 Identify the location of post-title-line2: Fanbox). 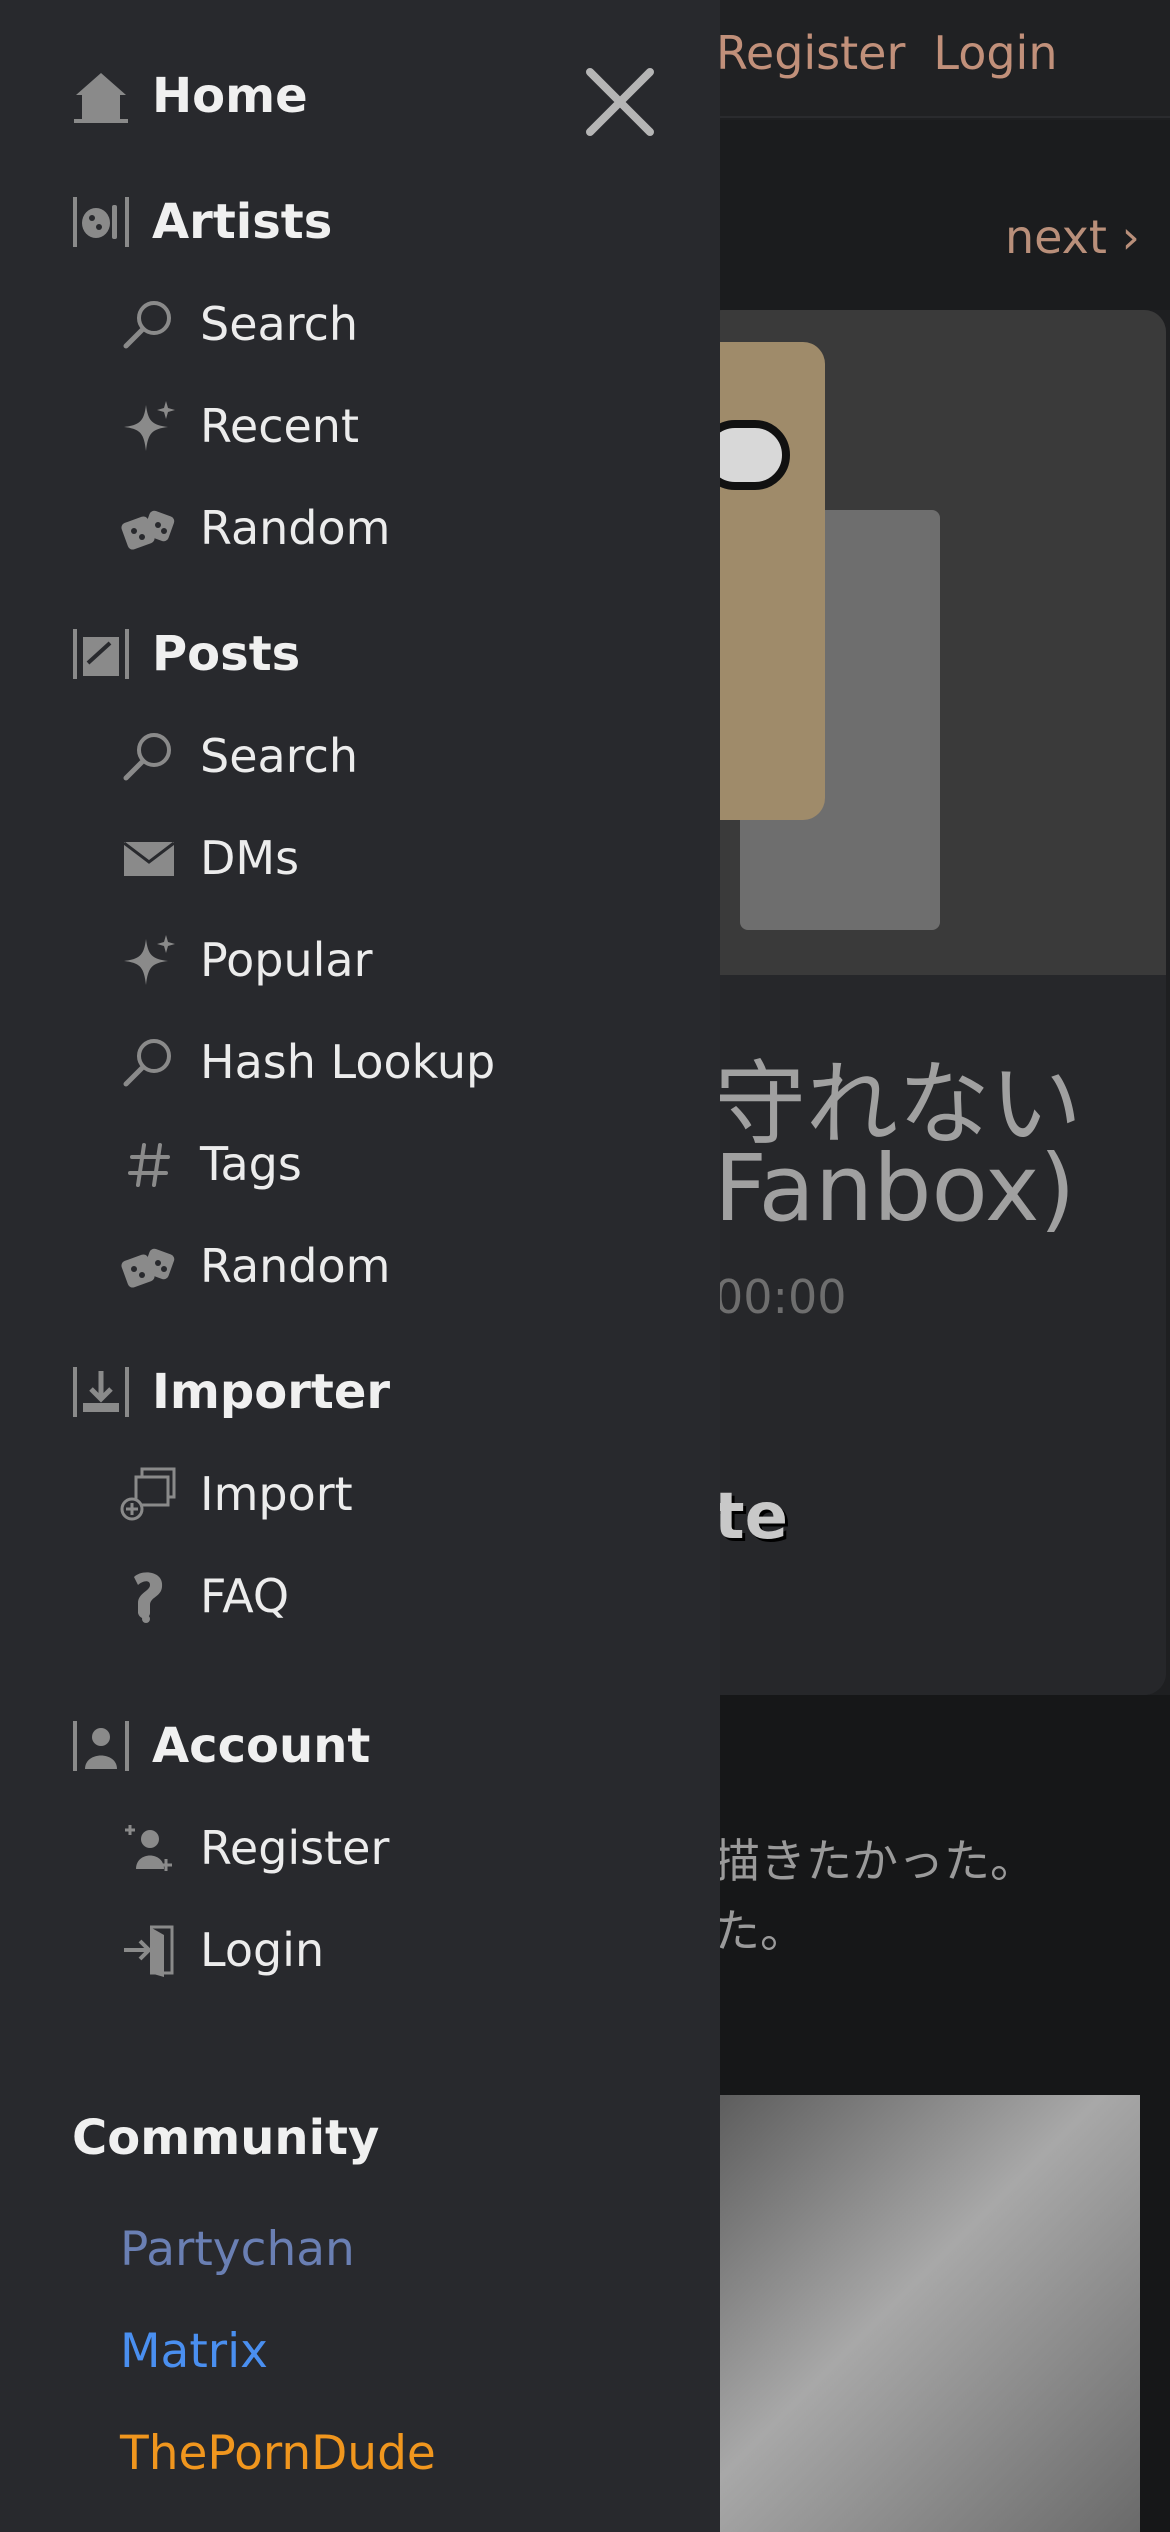
(895, 1188).